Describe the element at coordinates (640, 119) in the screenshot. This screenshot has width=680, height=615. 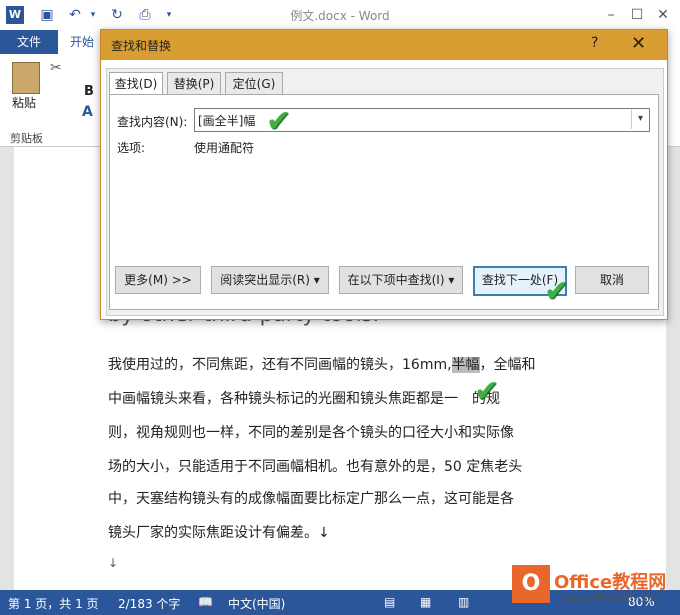
I see `chevron-down-icon: ▾` at that location.